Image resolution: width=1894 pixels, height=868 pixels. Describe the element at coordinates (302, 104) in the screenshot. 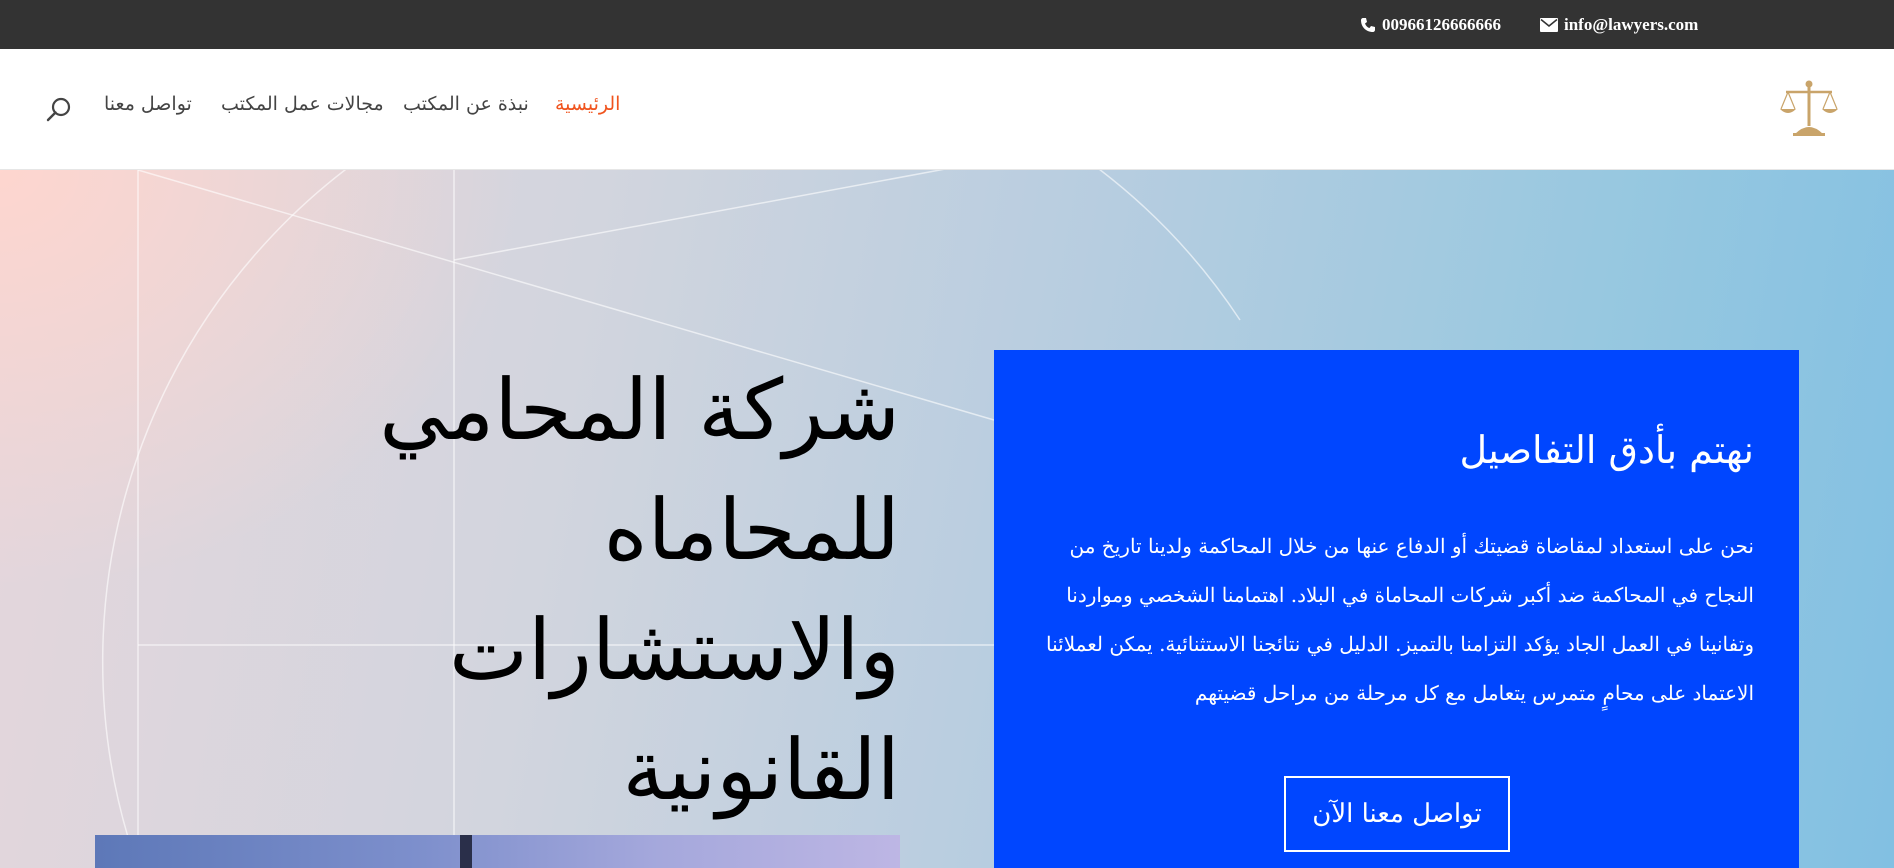

I see `nav-item-practice-areas: مجالات عمل المكتب` at that location.